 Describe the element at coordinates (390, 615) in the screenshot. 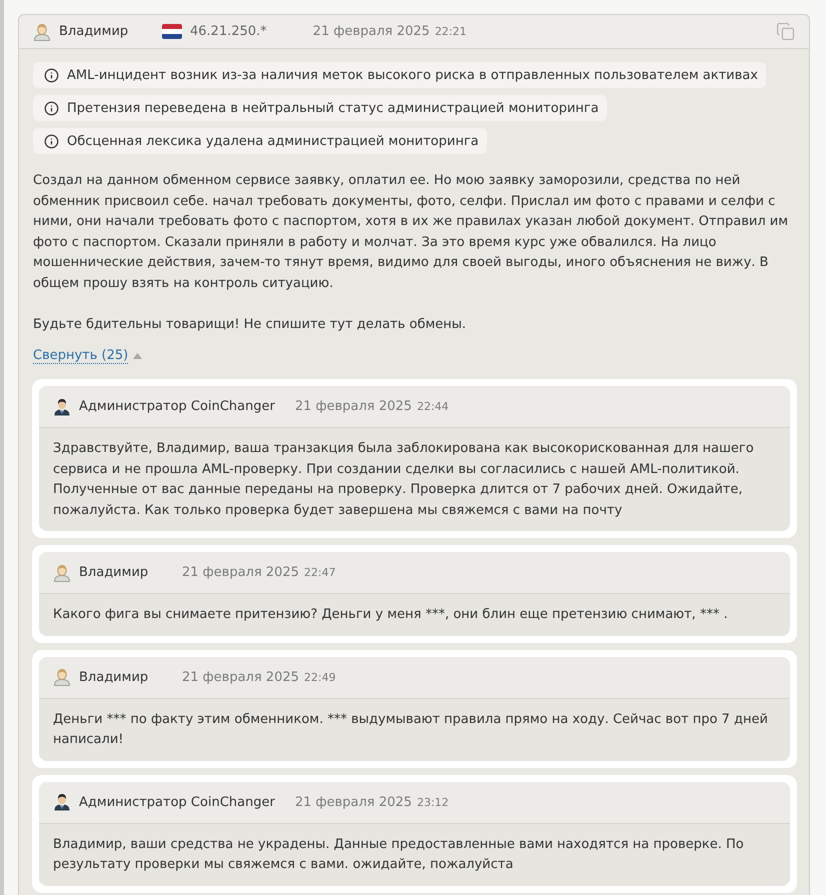

I see `reply-text: Какого фига вы снимаете притензию? Деньги у меня ***, они блин еще претензию снимают, *** .` at that location.